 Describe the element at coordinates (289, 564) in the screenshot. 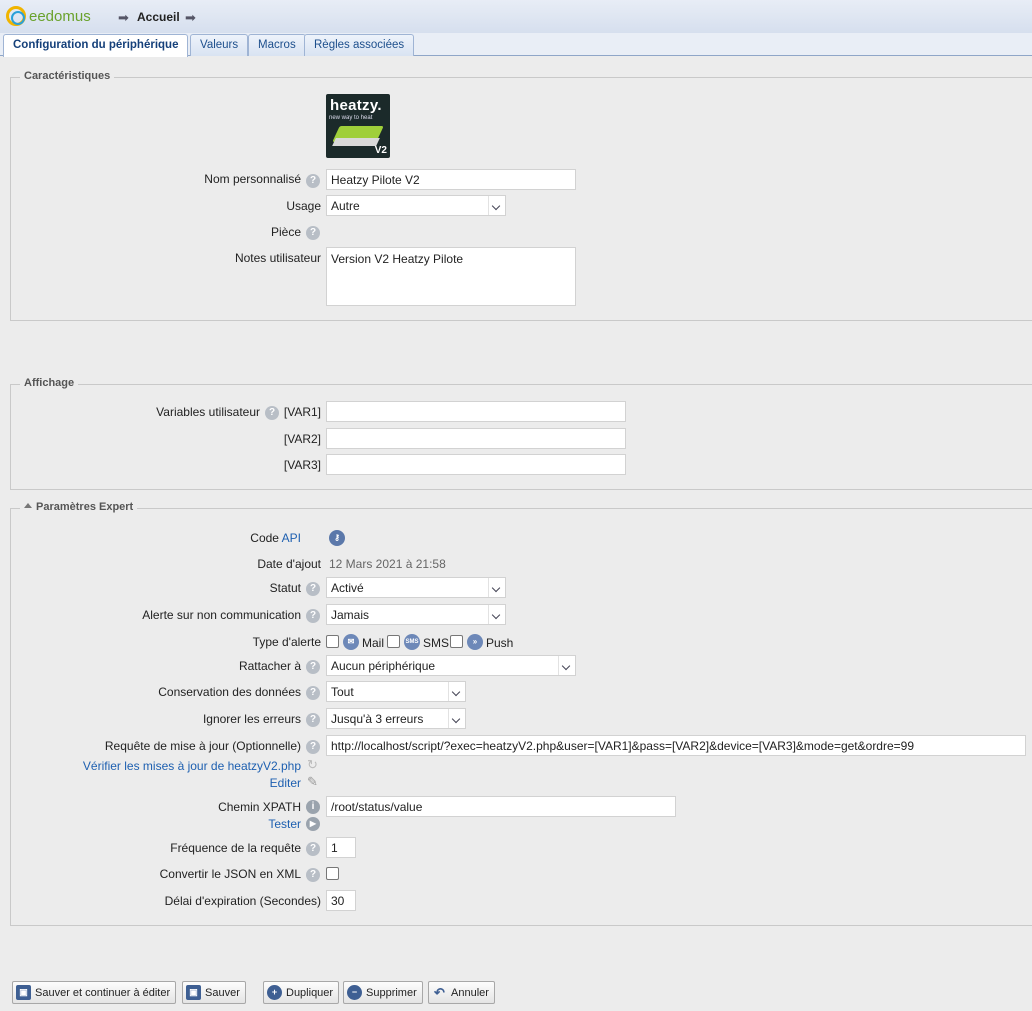

I see `date-label: Date d'ajout` at that location.